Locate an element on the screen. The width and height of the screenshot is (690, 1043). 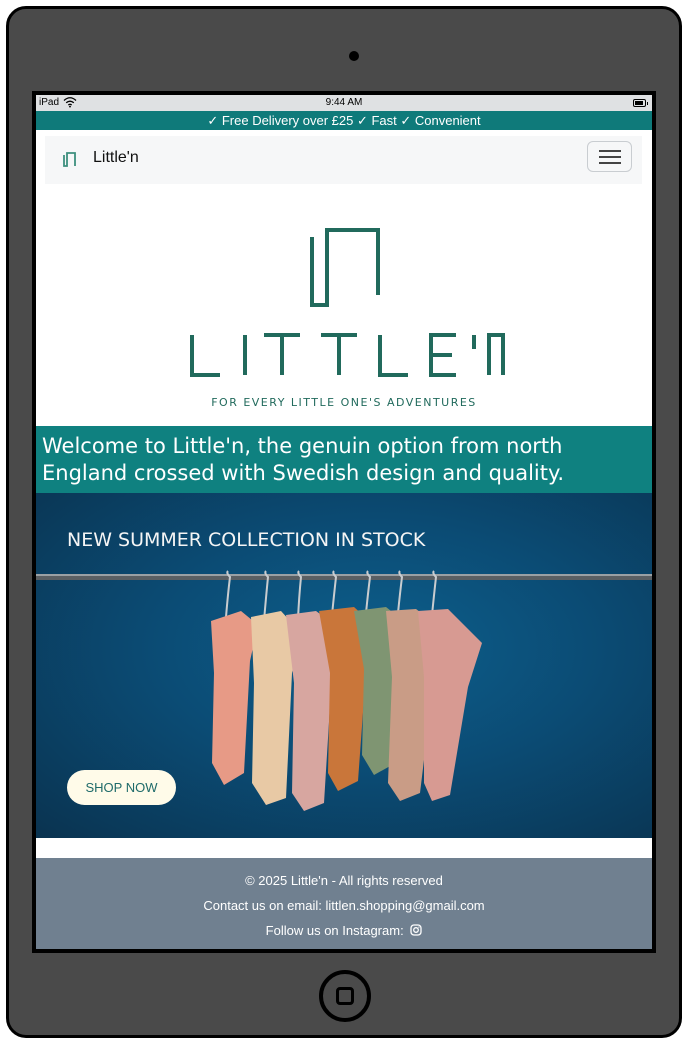
instagram-row: Follow us on Instagram: is located at coordinates (344, 930).